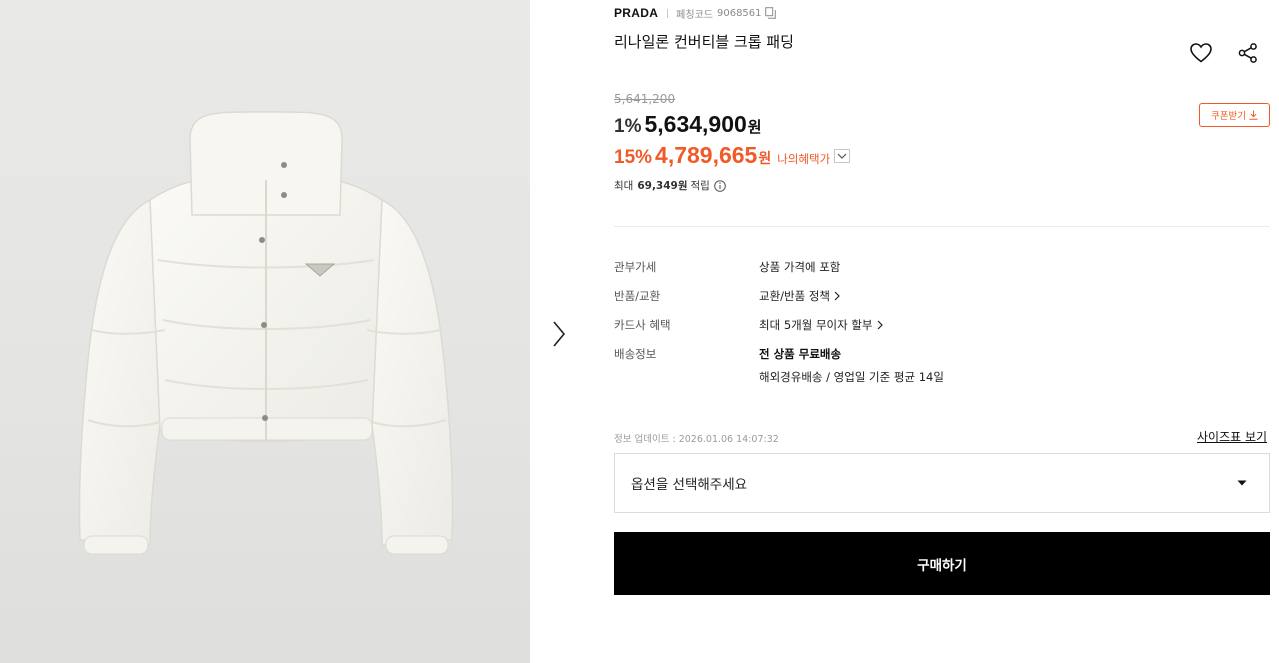 Image resolution: width=1279 pixels, height=663 pixels. Describe the element at coordinates (1248, 53) in the screenshot. I see `share-icon` at that location.